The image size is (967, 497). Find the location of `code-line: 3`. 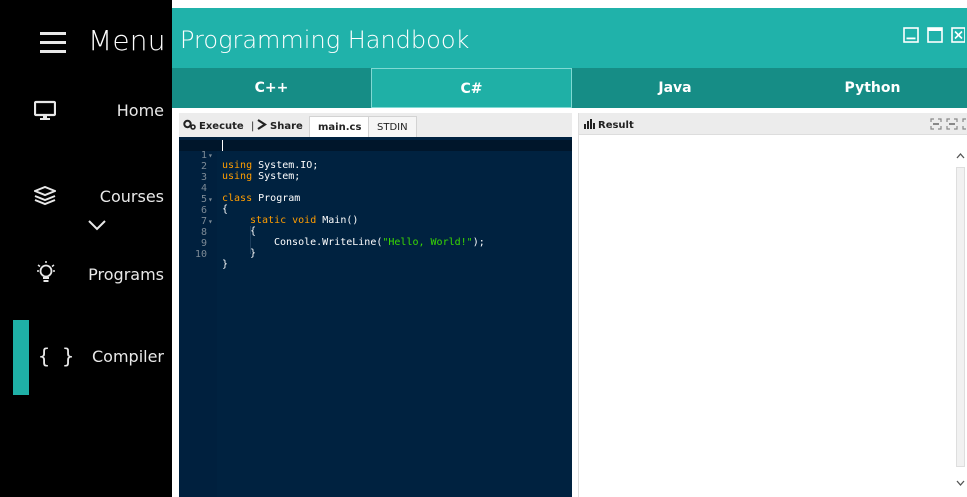

code-line: 3 is located at coordinates (197, 172).